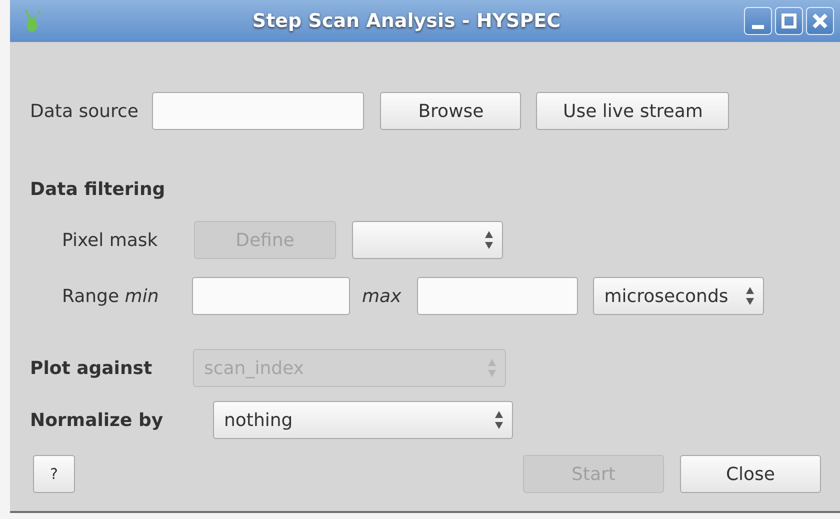 This screenshot has height=519, width=840. Describe the element at coordinates (678, 296) in the screenshot. I see `unit-dropdown: microseconds` at that location.